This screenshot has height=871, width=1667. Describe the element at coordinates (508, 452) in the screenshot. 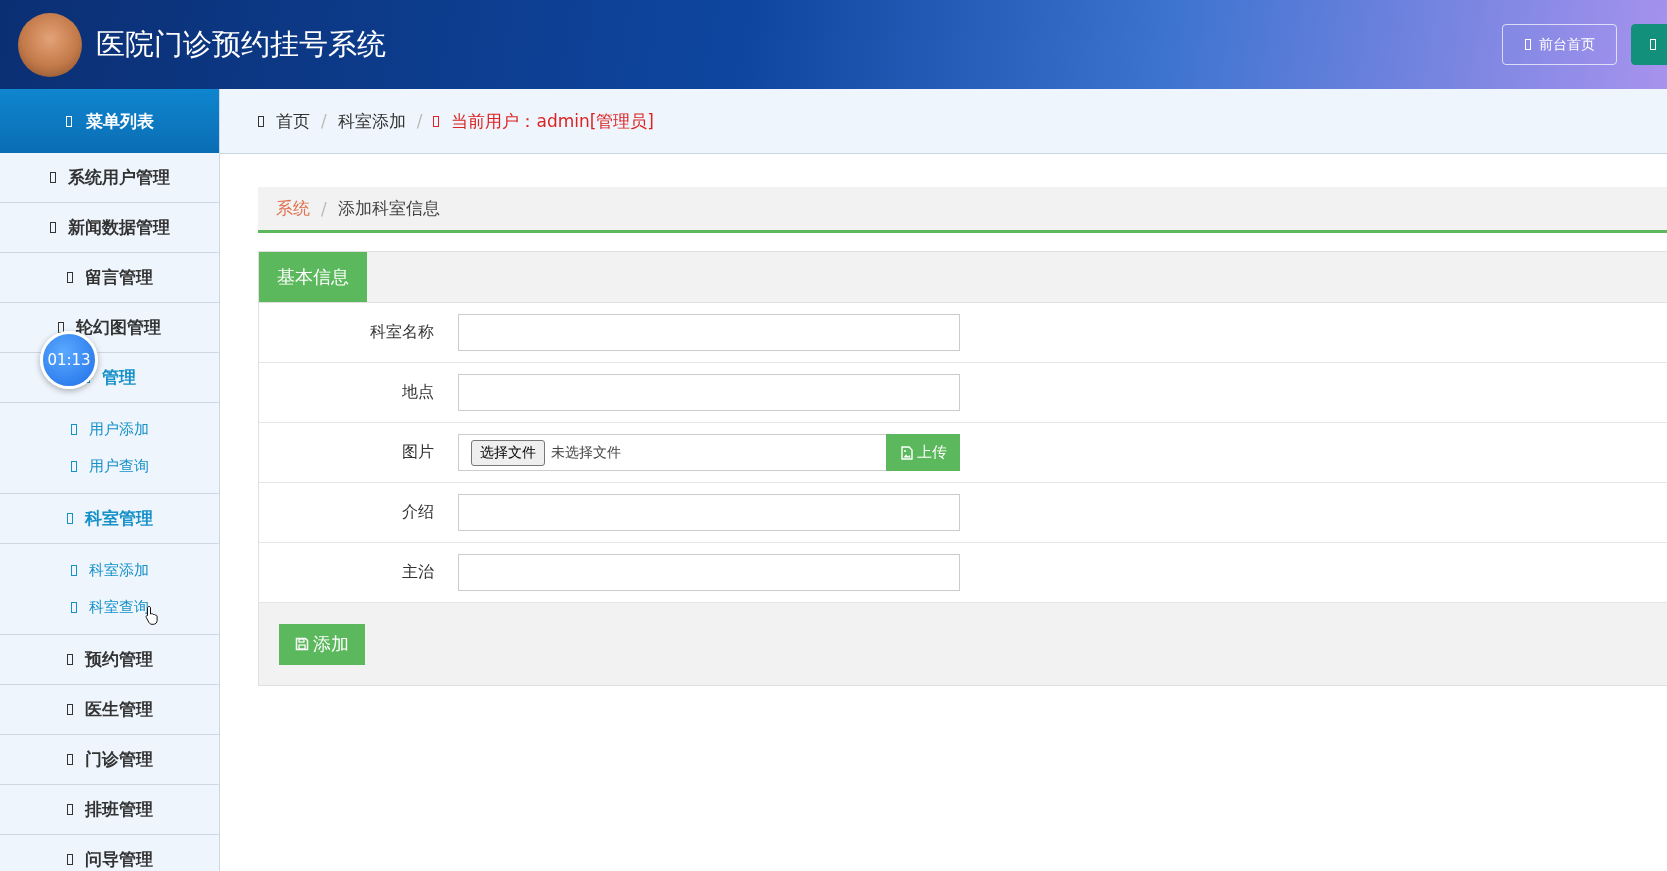

I see `choose-file-button: 选择文件` at that location.